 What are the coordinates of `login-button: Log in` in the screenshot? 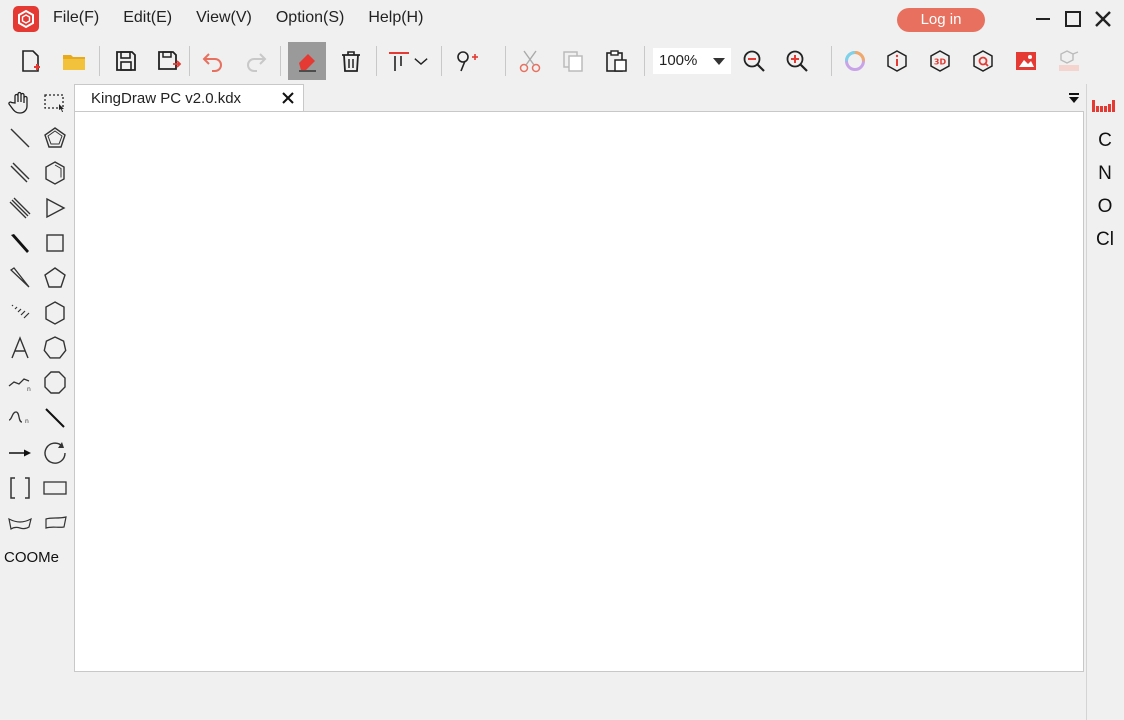 It's located at (941, 20).